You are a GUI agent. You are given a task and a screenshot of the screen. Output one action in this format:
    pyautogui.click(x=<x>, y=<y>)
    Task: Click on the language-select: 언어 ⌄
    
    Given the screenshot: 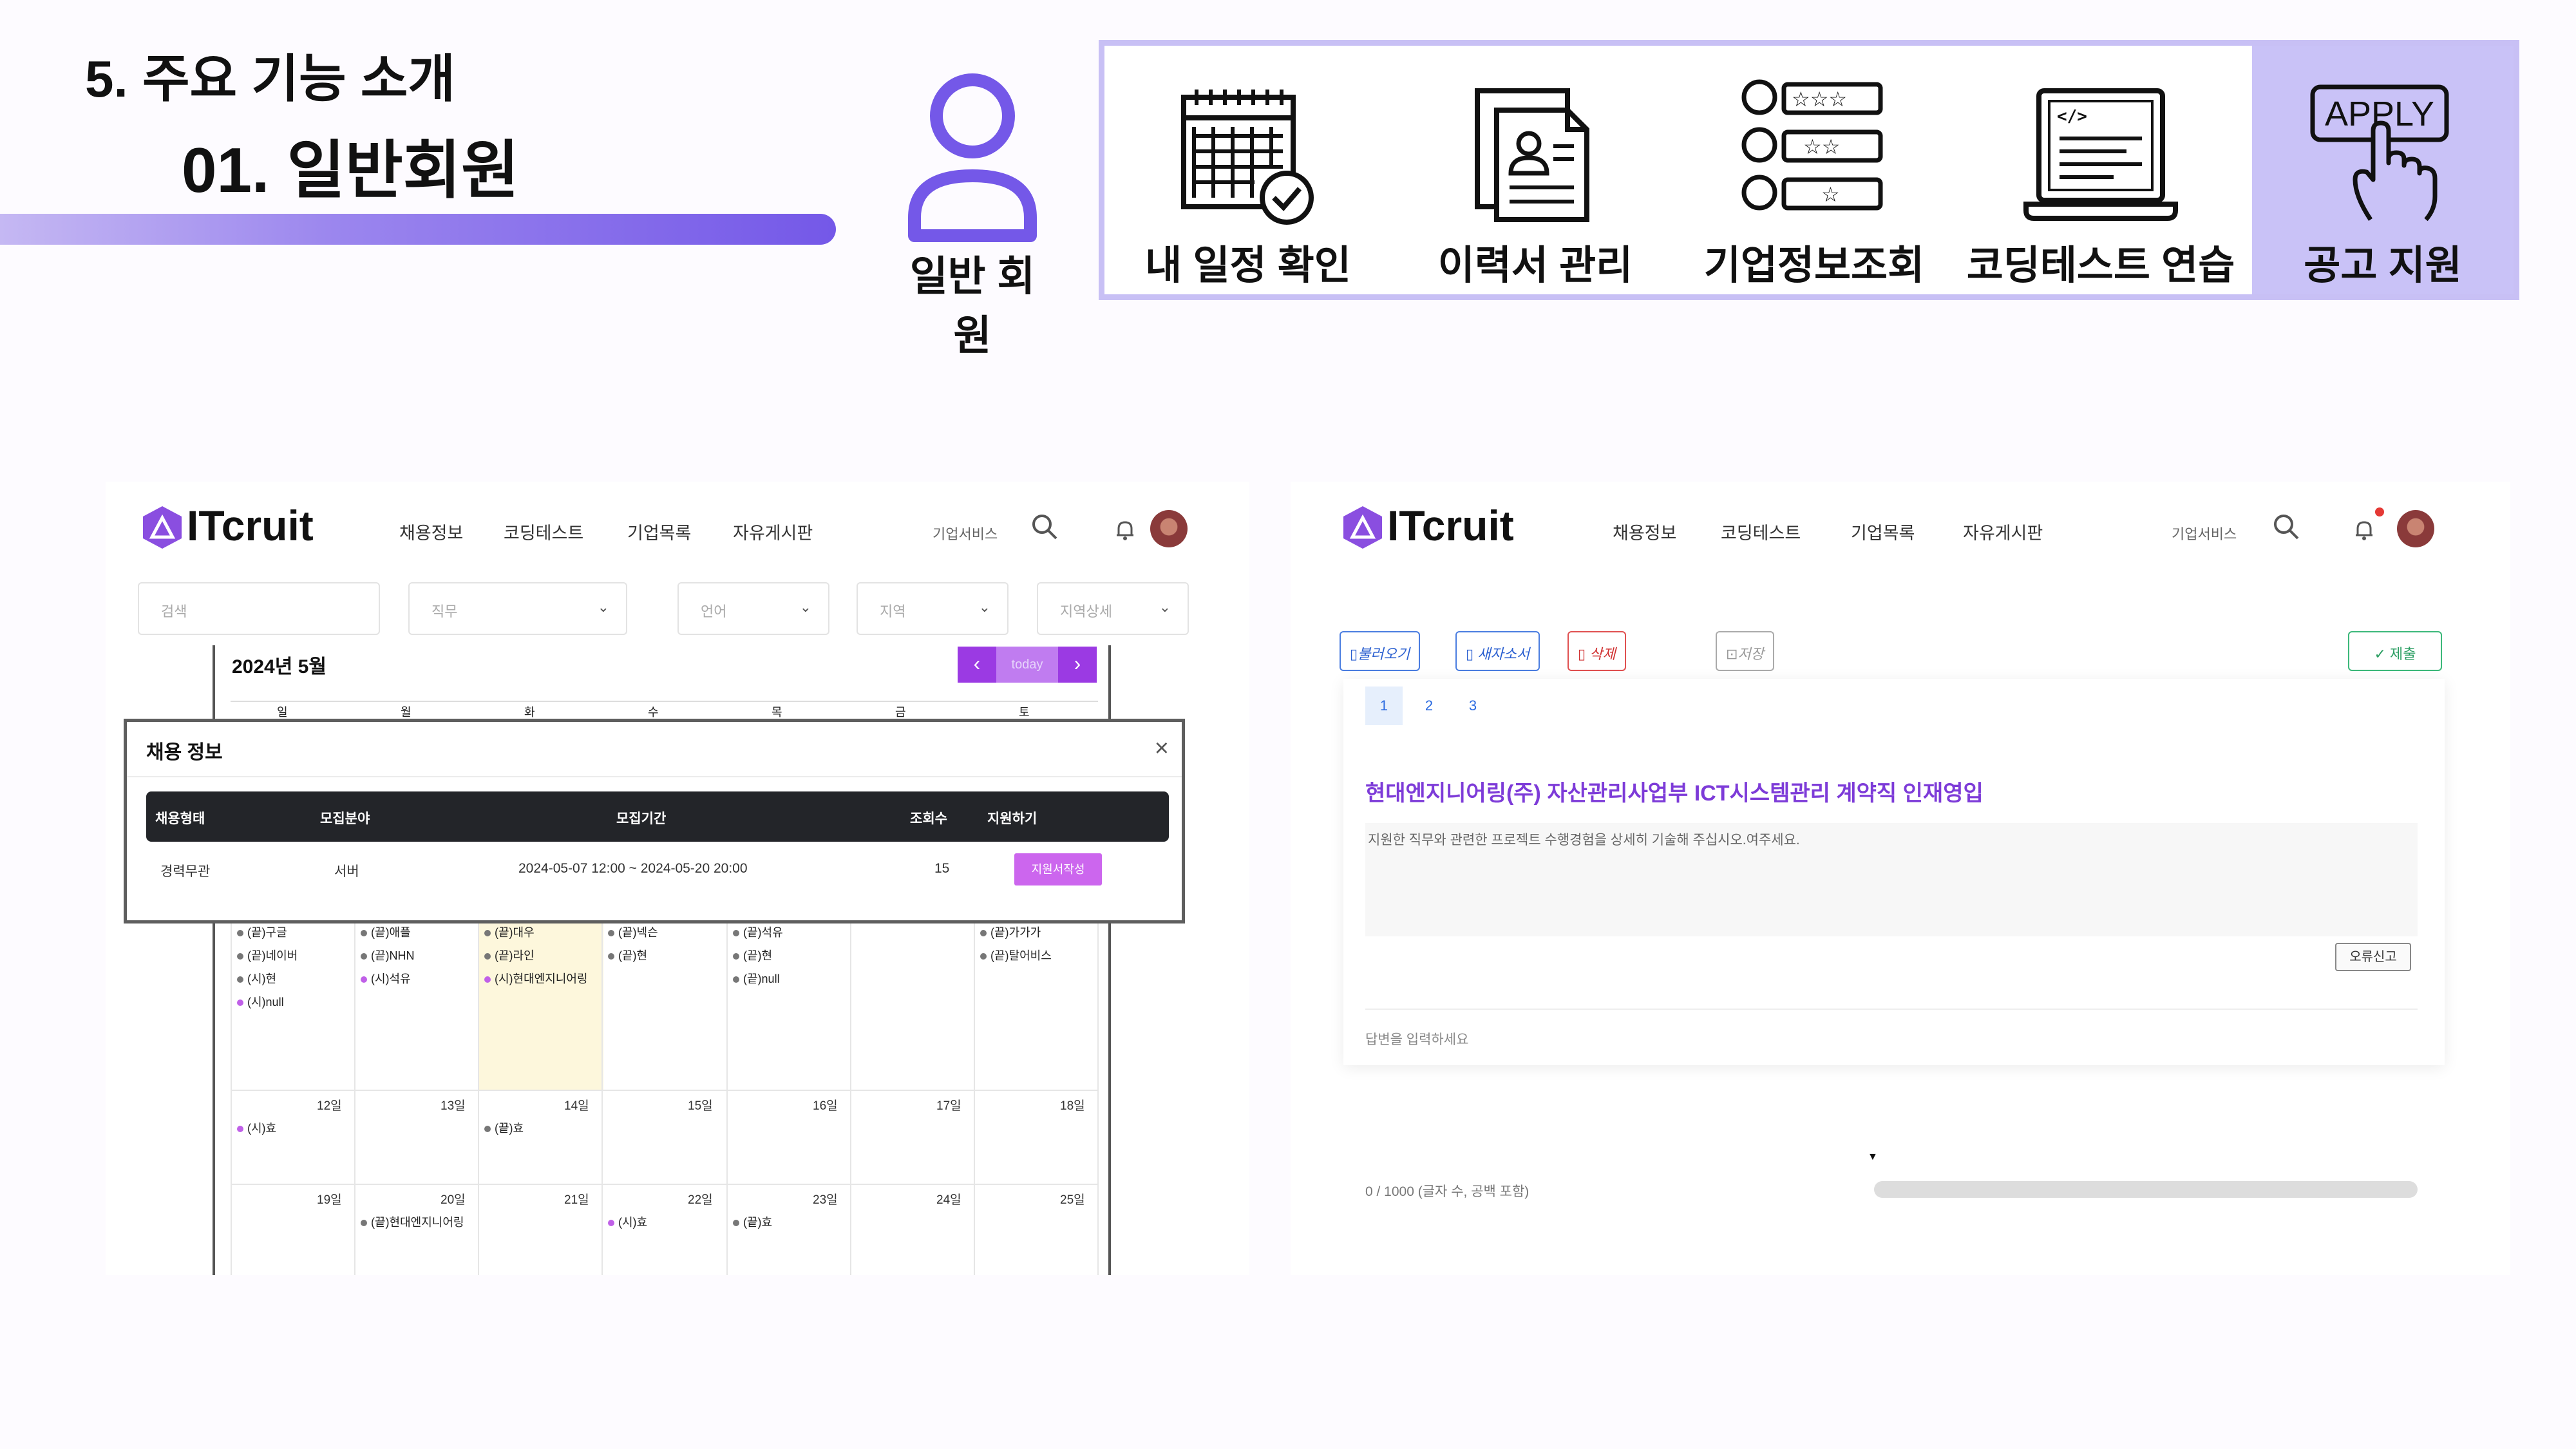 What is the action you would take?
    pyautogui.click(x=753, y=608)
    